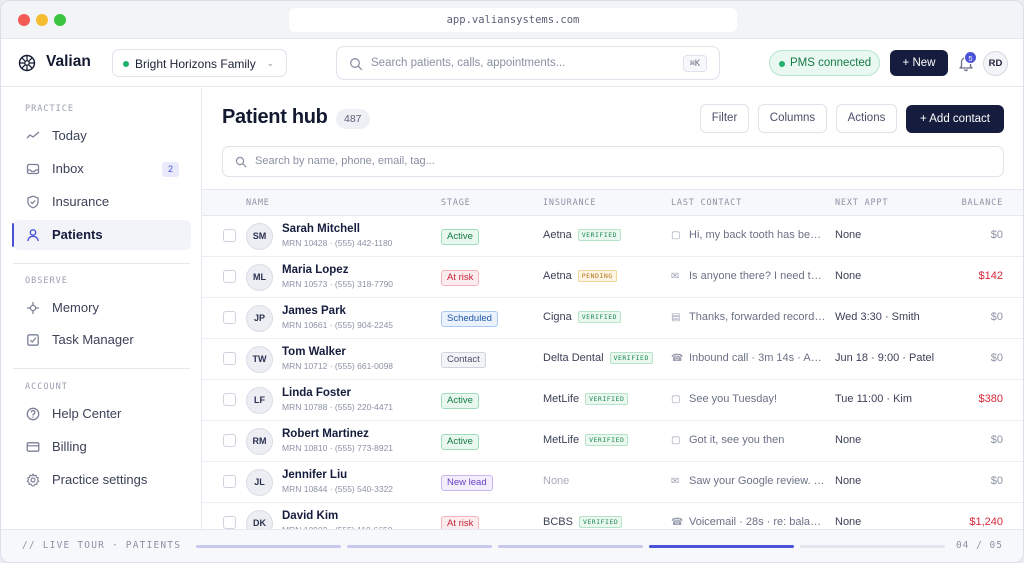  I want to click on patient-name: Tom Walker, so click(314, 352).